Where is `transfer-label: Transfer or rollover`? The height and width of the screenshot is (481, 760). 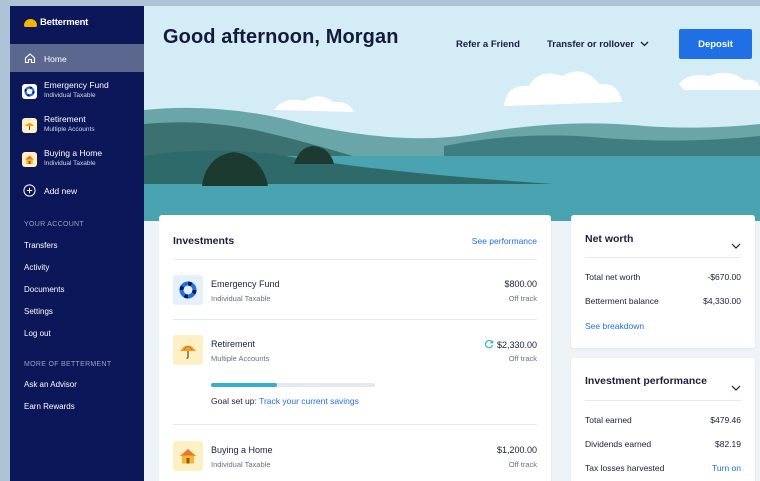 transfer-label: Transfer or rollover is located at coordinates (591, 44).